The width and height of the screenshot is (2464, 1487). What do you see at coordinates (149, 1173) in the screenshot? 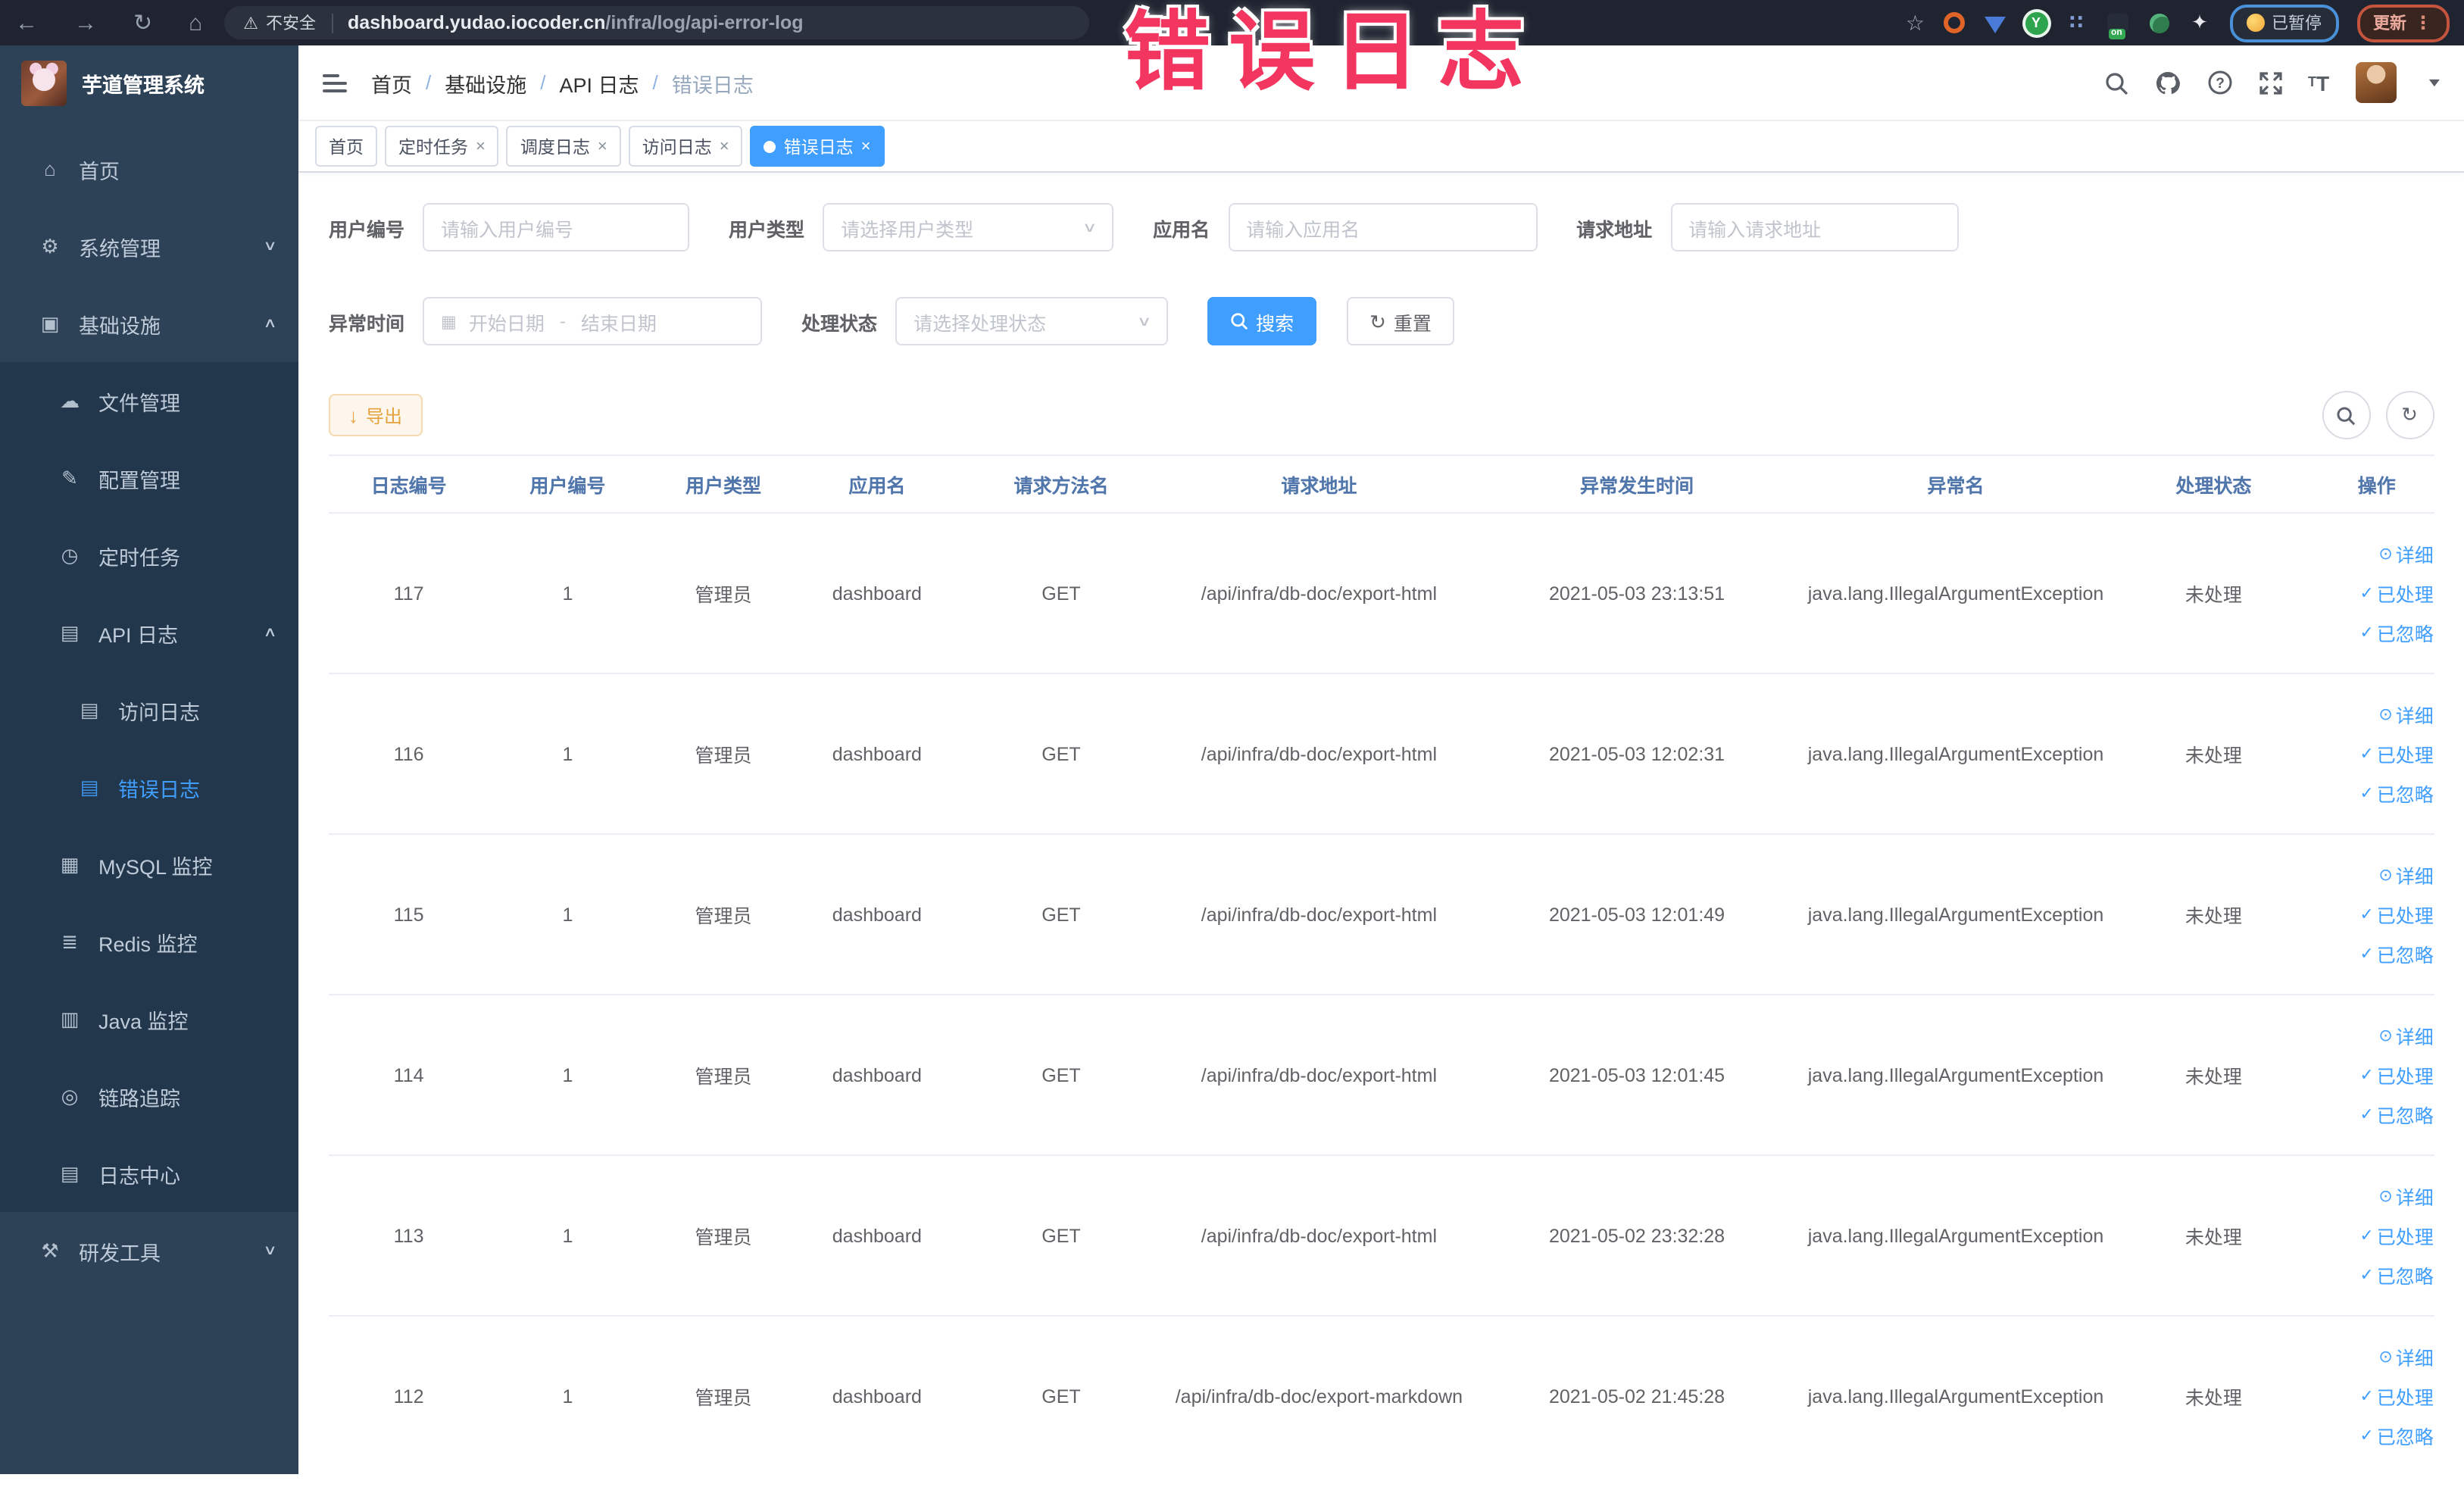
I see `sidebar-item-13: ▤ 日志中心` at bounding box center [149, 1173].